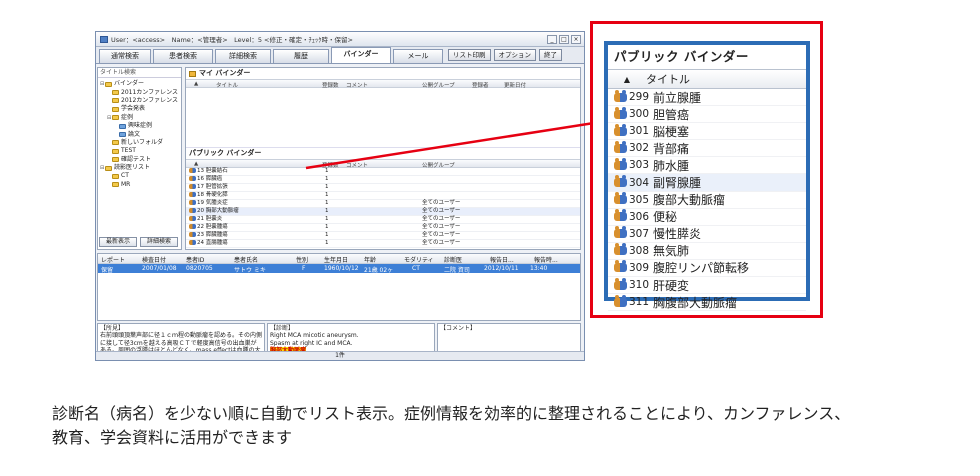  Describe the element at coordinates (383, 118) in the screenshot. I see `my-binder-list` at that location.